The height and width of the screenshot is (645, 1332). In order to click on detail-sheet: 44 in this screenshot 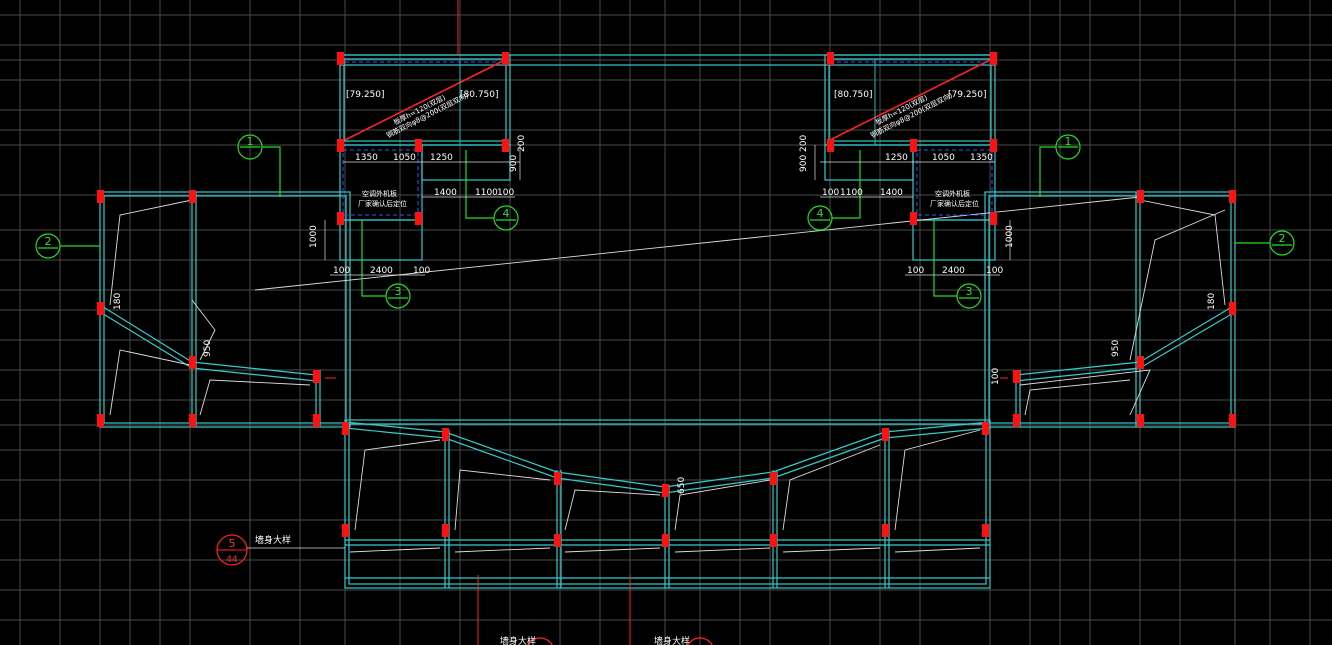, I will do `click(232, 560)`.